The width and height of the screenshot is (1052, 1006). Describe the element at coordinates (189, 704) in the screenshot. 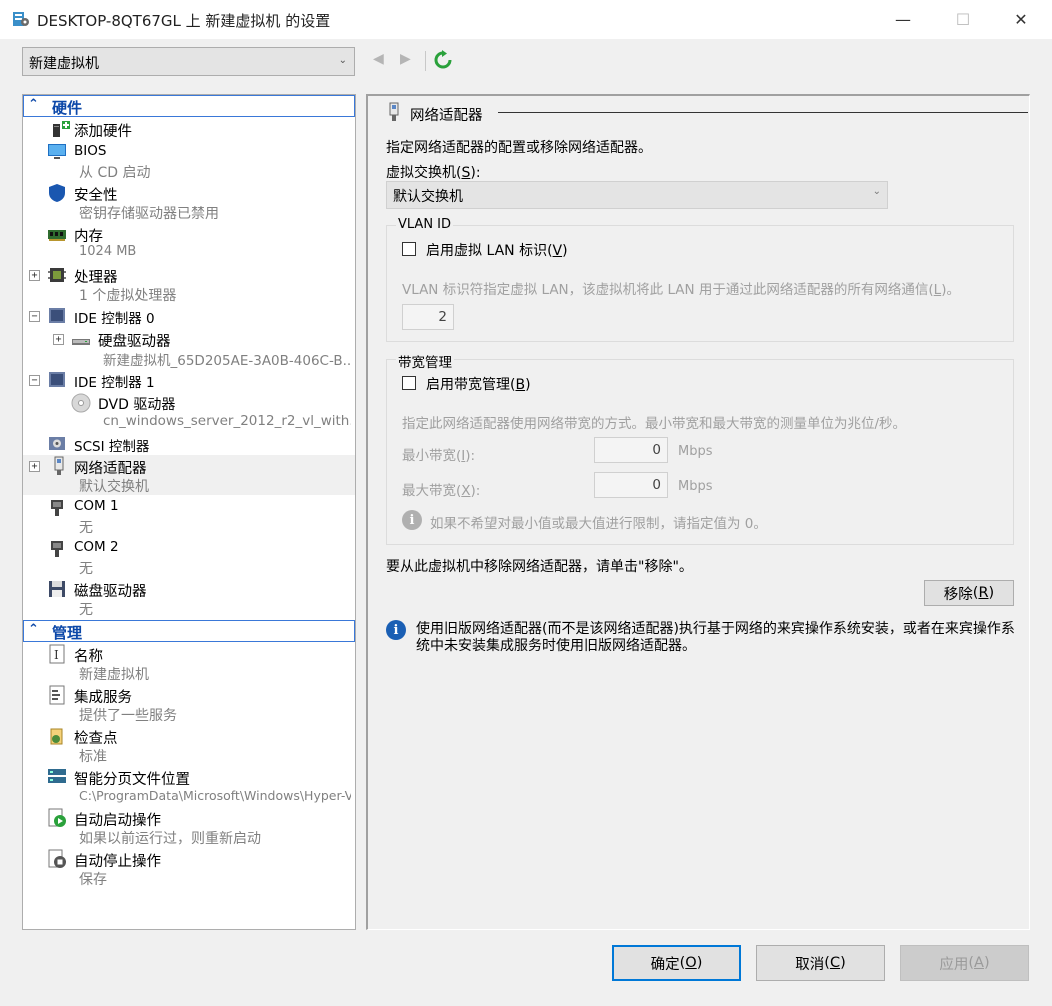

I see `tree-item-integration-services: 集成服务 提供了一些服务` at that location.